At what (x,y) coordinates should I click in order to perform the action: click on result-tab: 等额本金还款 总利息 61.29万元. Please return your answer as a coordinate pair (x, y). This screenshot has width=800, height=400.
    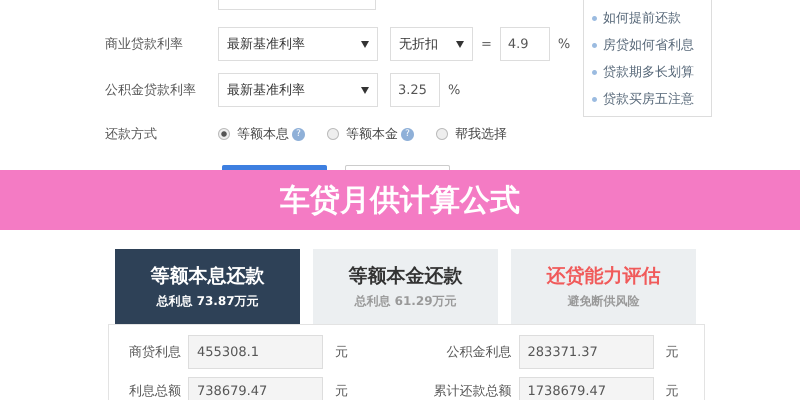
    Looking at the image, I should click on (405, 286).